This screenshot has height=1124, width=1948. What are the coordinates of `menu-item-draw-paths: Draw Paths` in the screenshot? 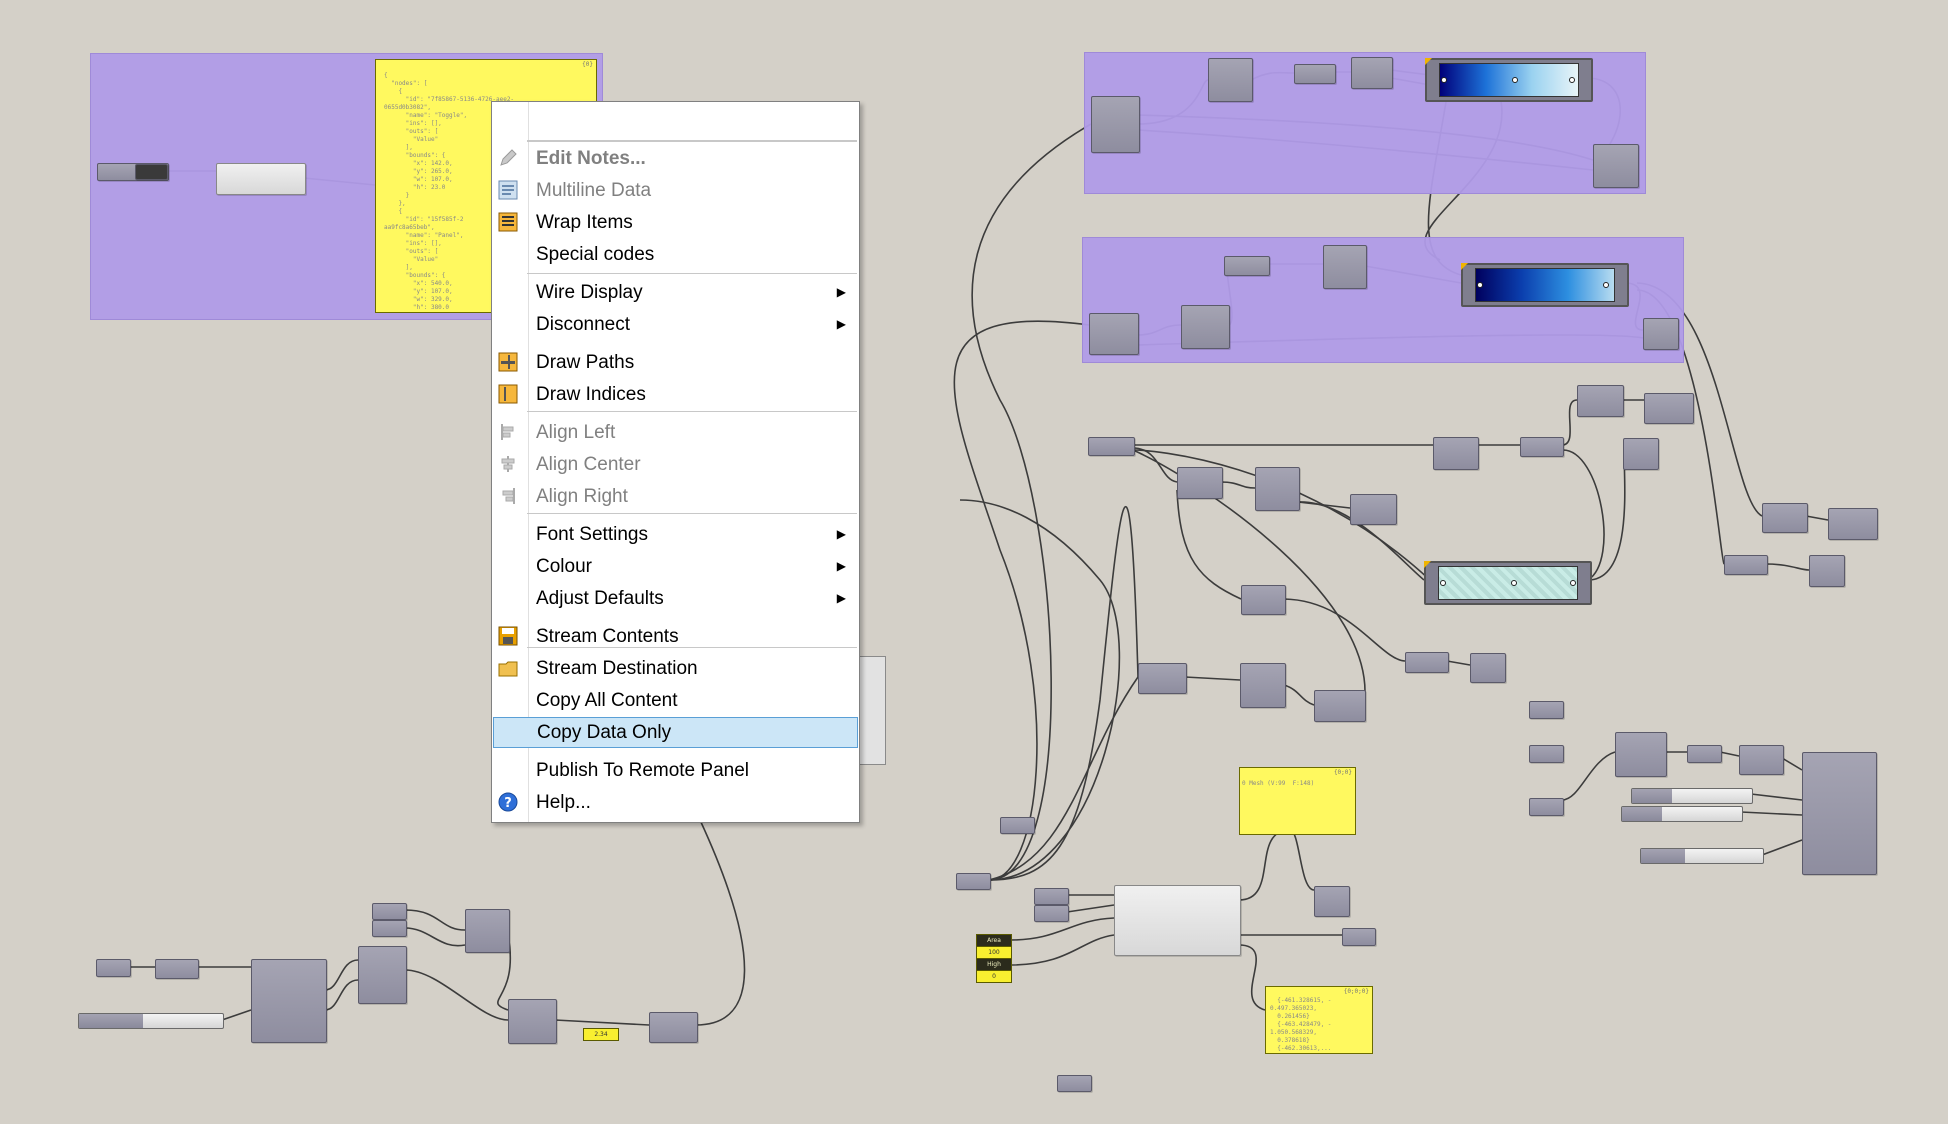 It's located at (675, 362).